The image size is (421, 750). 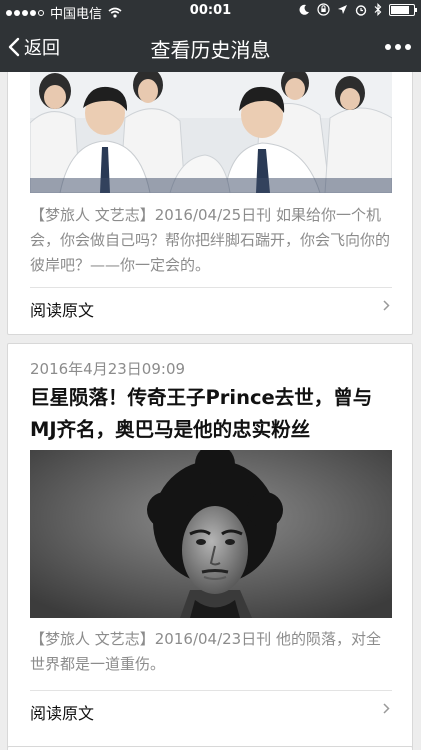 I want to click on nav-bar: 返回 查看历史消息, so click(x=210, y=47).